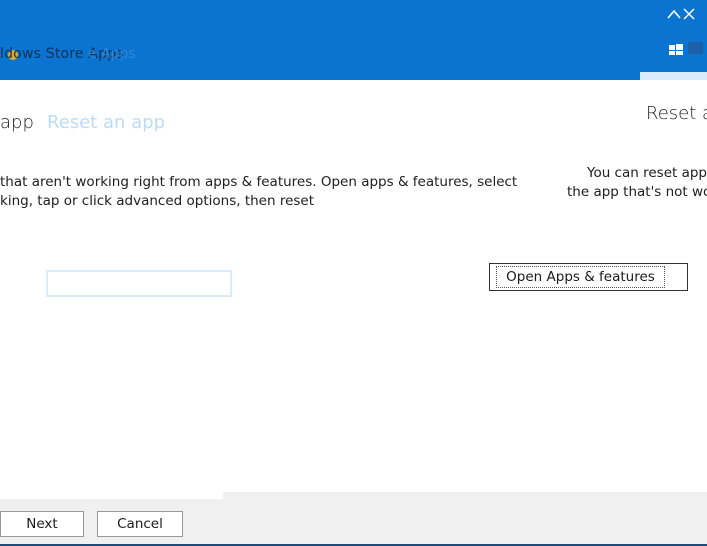 Image resolution: width=707 pixels, height=546 pixels. Describe the element at coordinates (647, 173) in the screenshot. I see `instructions-right-line-1: You can reset app` at that location.